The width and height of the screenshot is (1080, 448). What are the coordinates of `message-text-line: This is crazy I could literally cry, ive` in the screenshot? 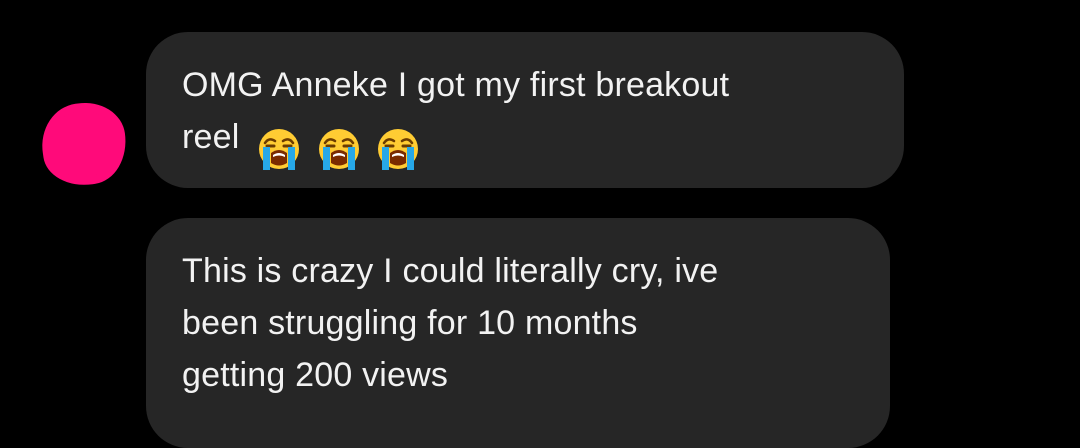 It's located at (450, 271).